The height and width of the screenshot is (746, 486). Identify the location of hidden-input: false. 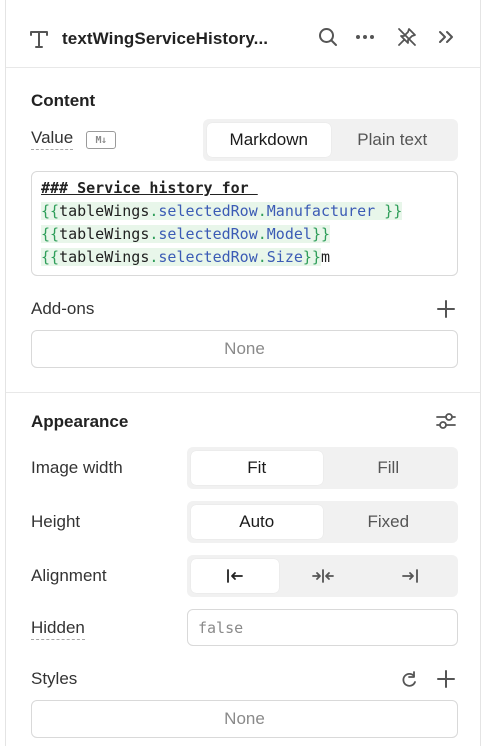
(322, 627).